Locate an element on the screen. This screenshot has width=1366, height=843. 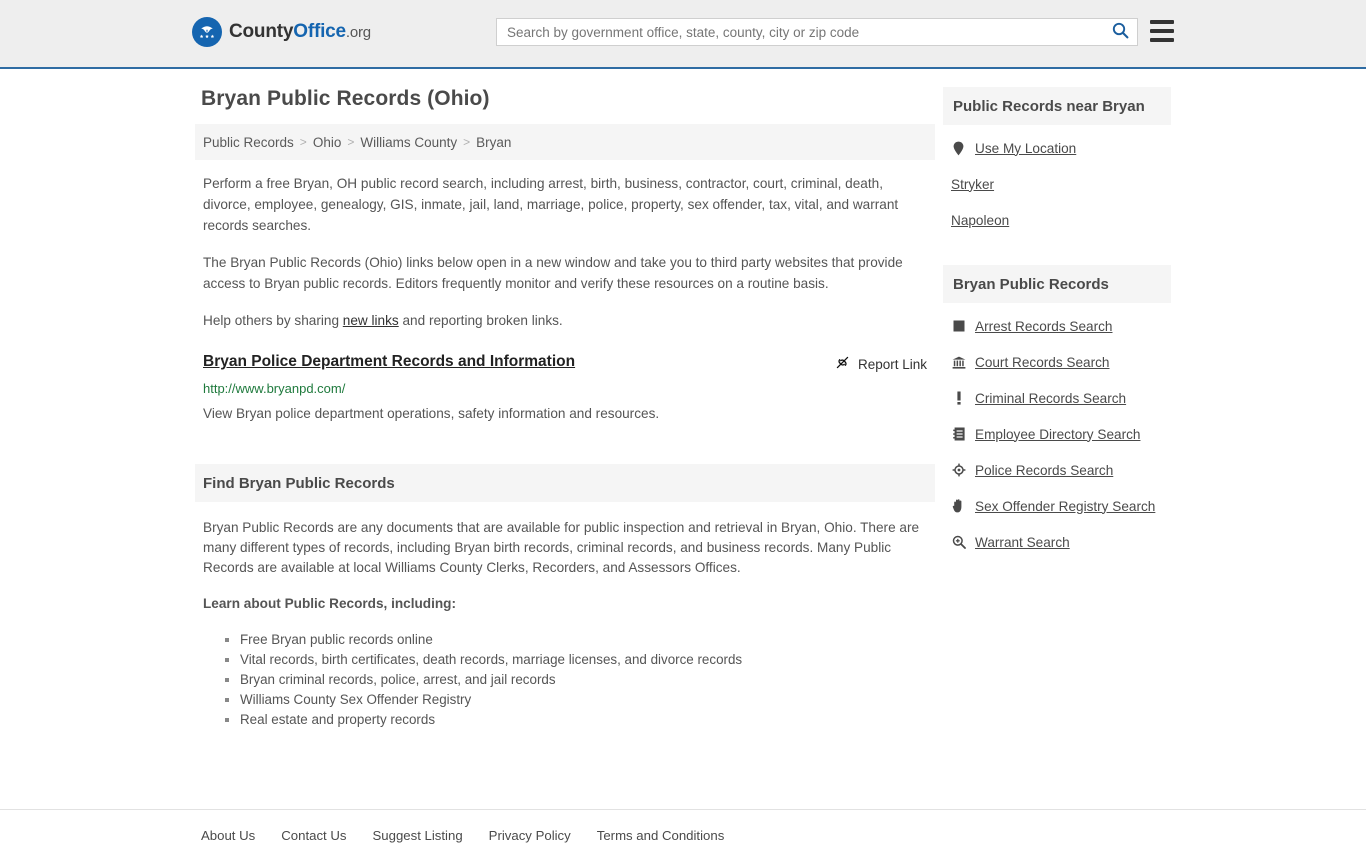
list-item: Free Bryan public records online is located at coordinates (576, 640).